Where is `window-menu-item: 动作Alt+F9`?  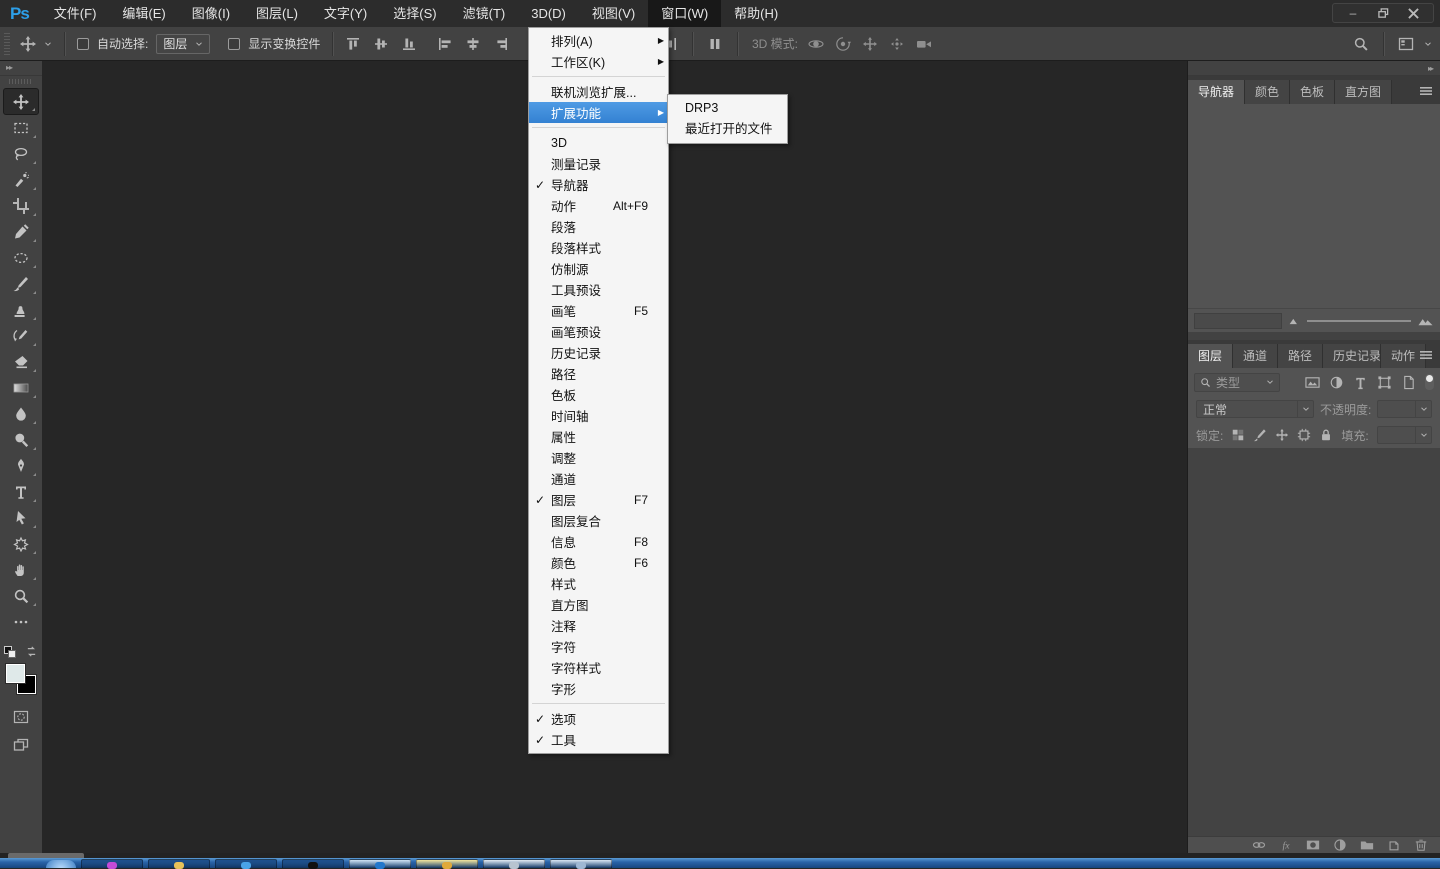 window-menu-item: 动作Alt+F9 is located at coordinates (598, 205).